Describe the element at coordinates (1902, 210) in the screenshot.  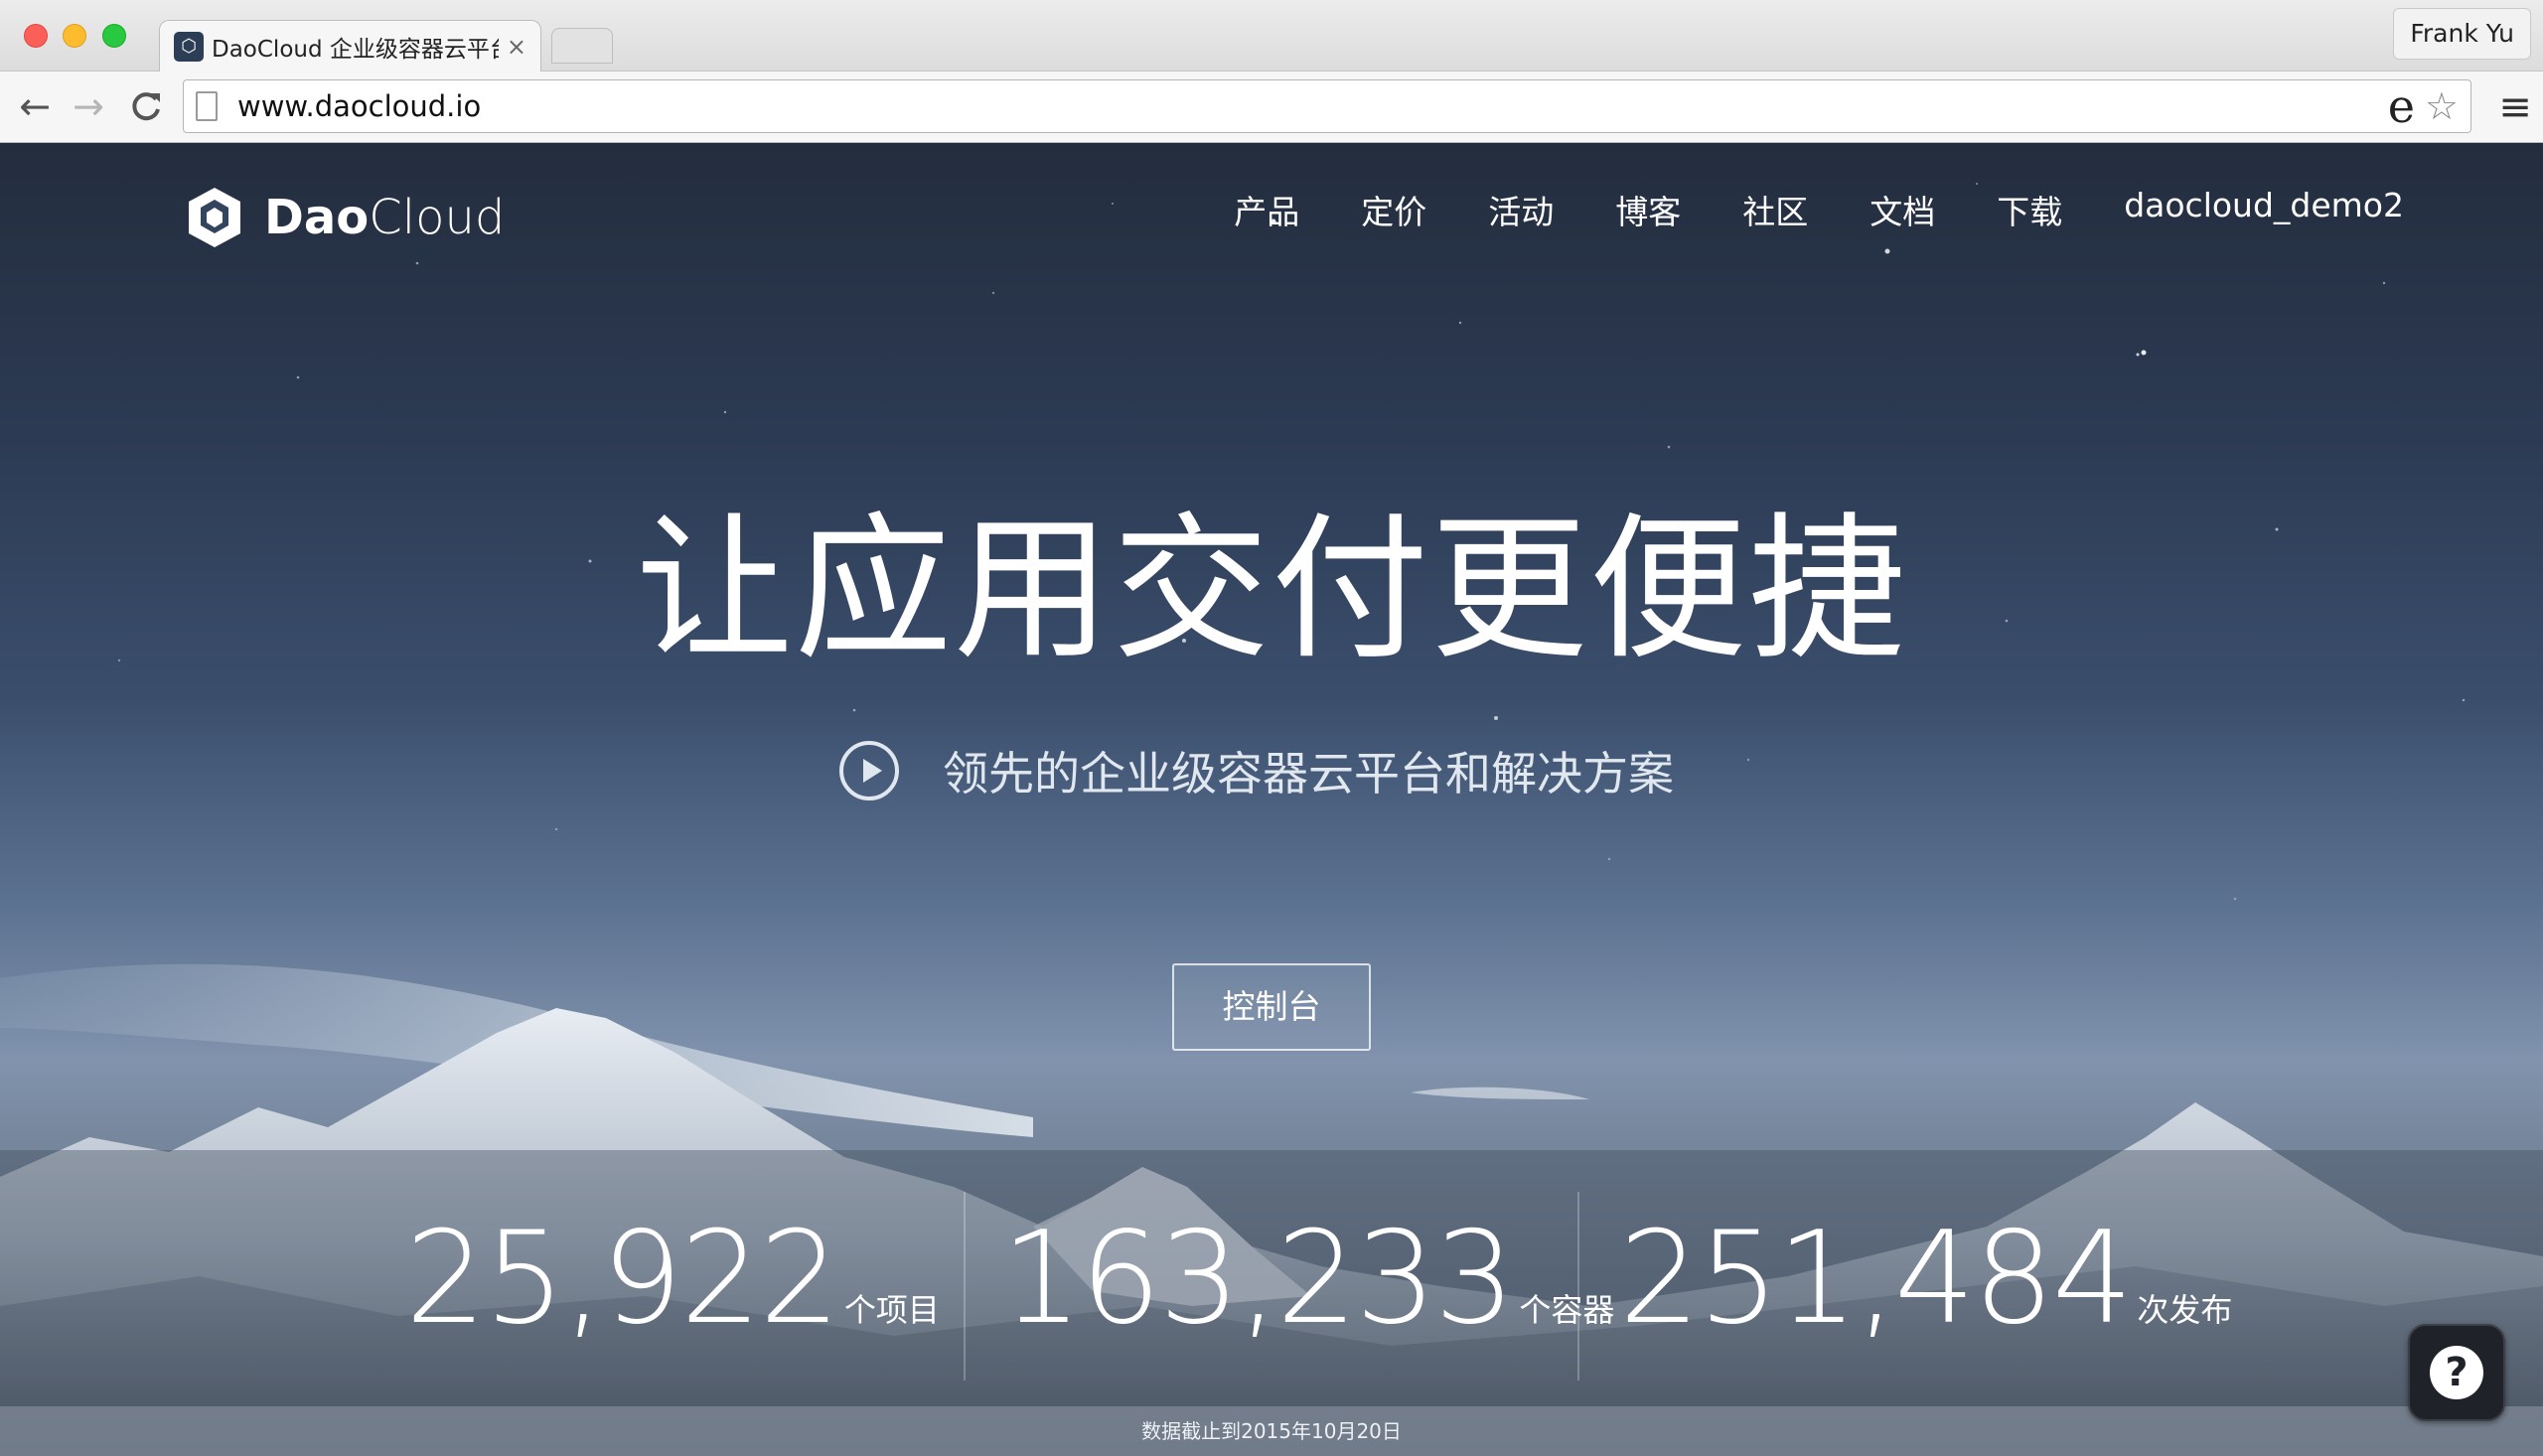
I see `nav-docs: 文档` at that location.